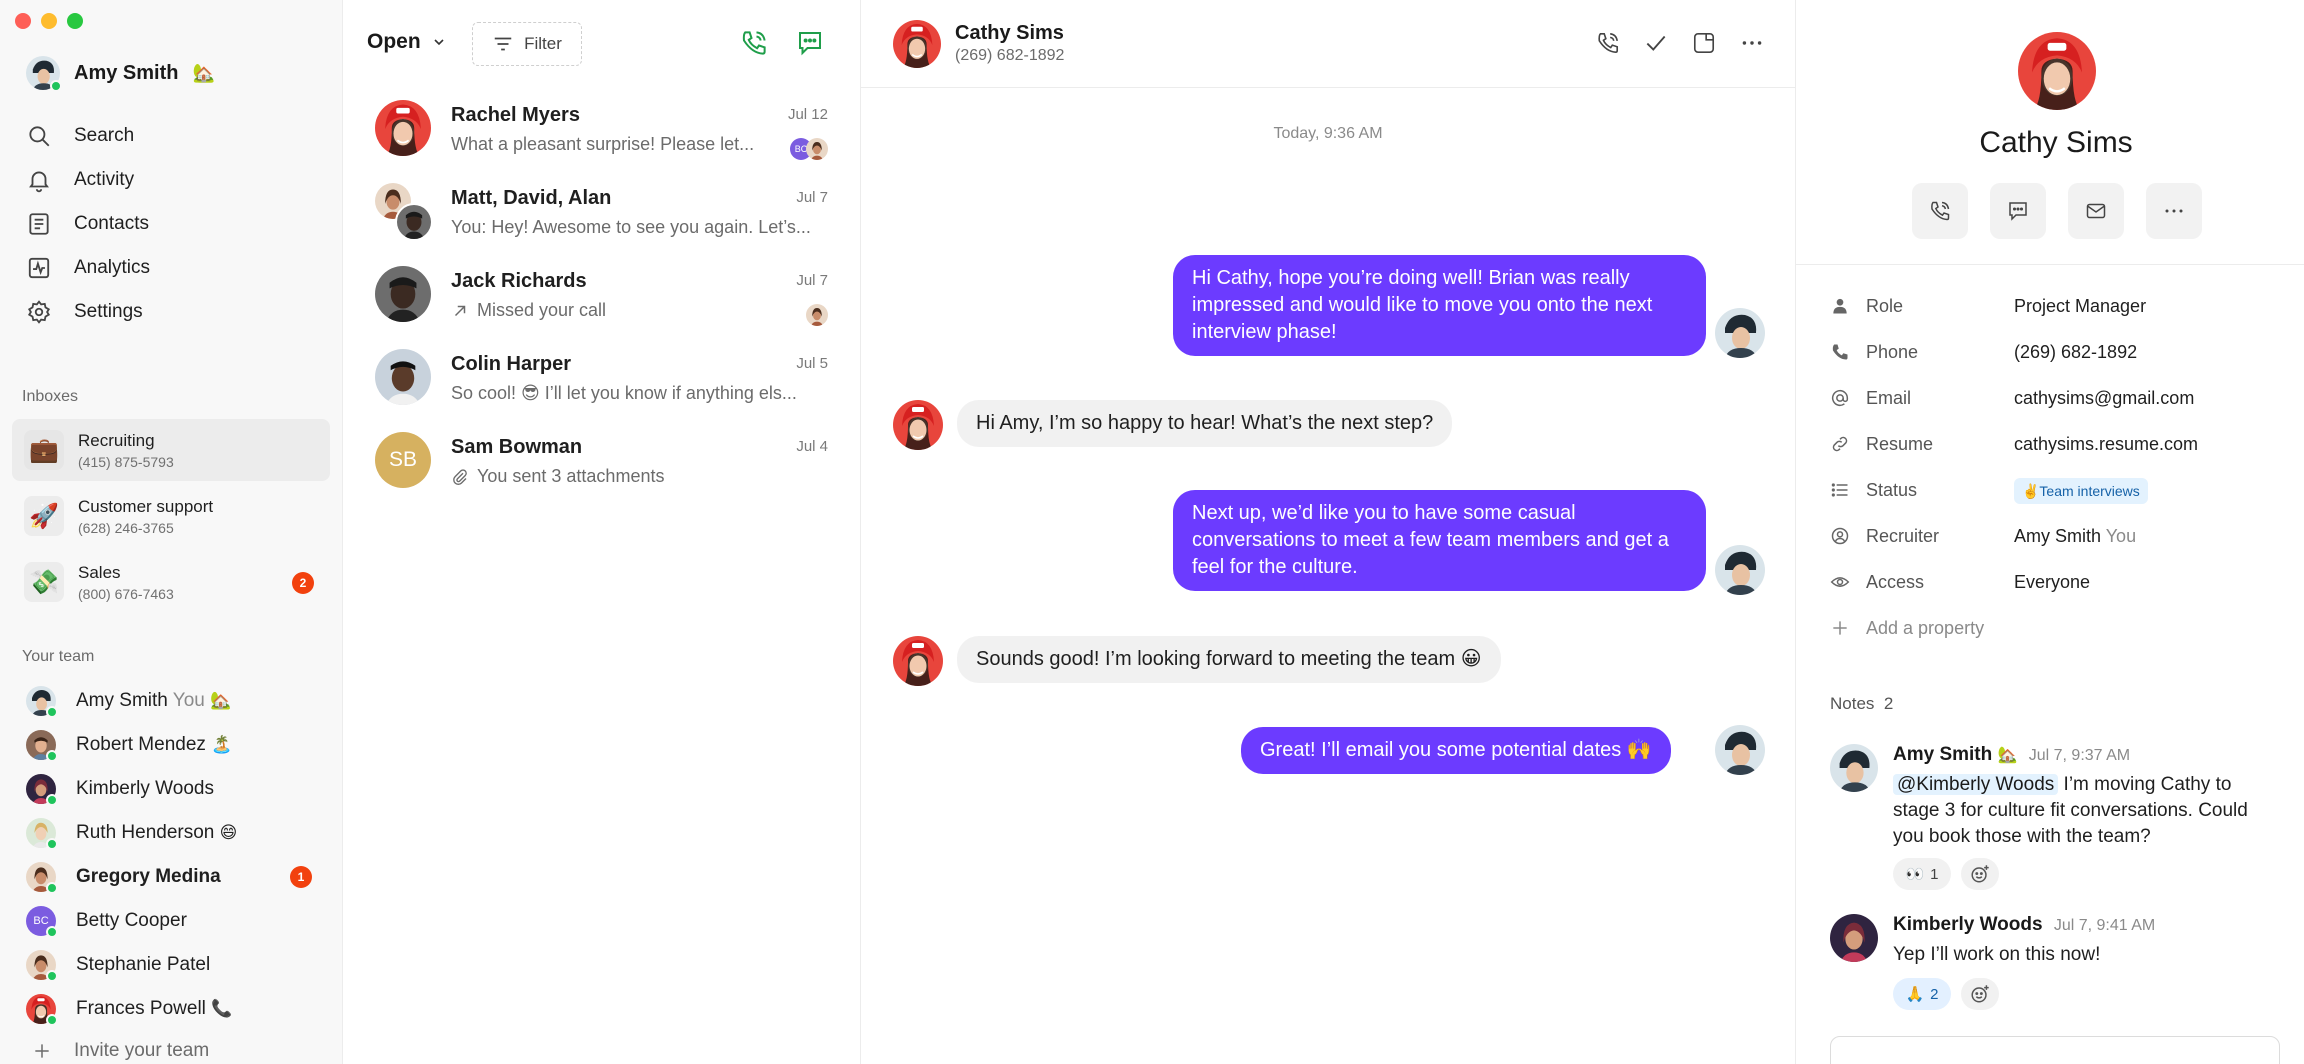  I want to click on note-header: Amy Smith 🏡 Jul 7, 9:37 AM, so click(2011, 755).